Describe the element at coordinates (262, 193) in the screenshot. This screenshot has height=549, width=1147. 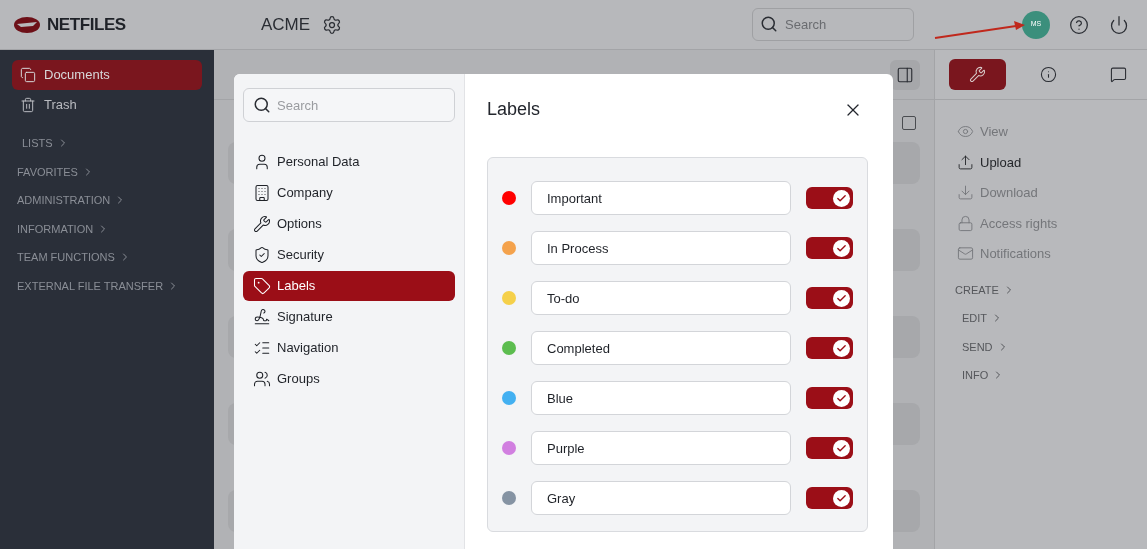
I see `building-icon` at that location.